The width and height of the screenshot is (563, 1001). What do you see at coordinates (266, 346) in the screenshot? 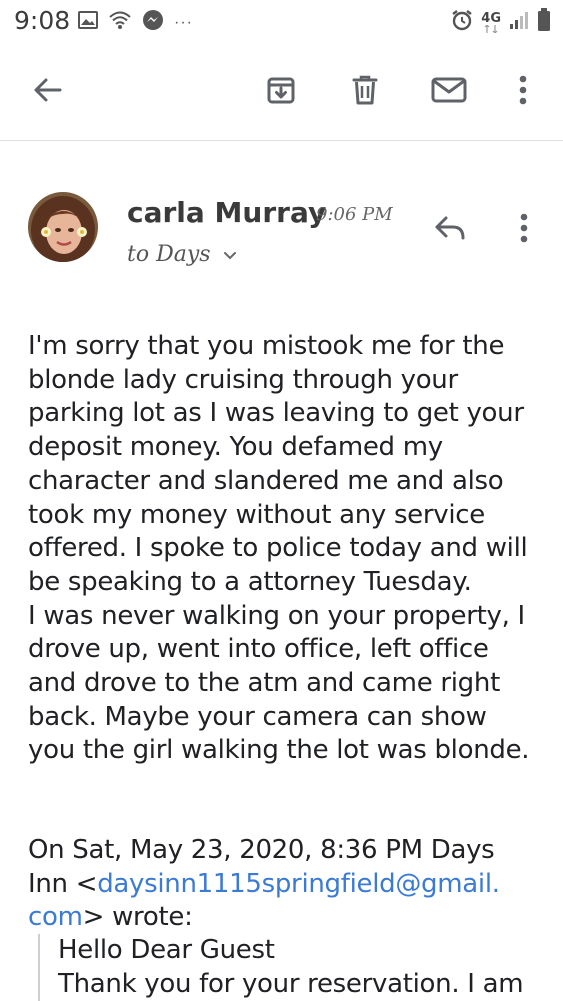
I see `body-line: I'm sorry that you mistook me for the` at bounding box center [266, 346].